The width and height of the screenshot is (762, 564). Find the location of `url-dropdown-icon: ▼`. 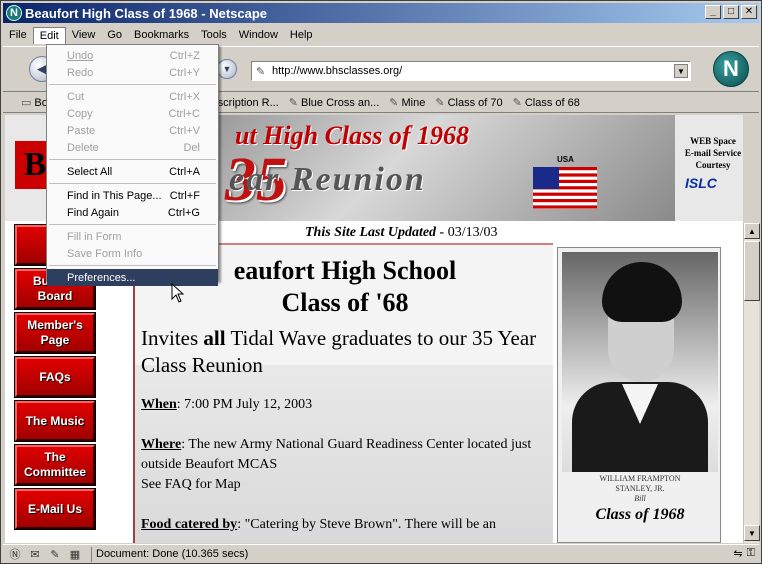

url-dropdown-icon: ▼ is located at coordinates (681, 71).